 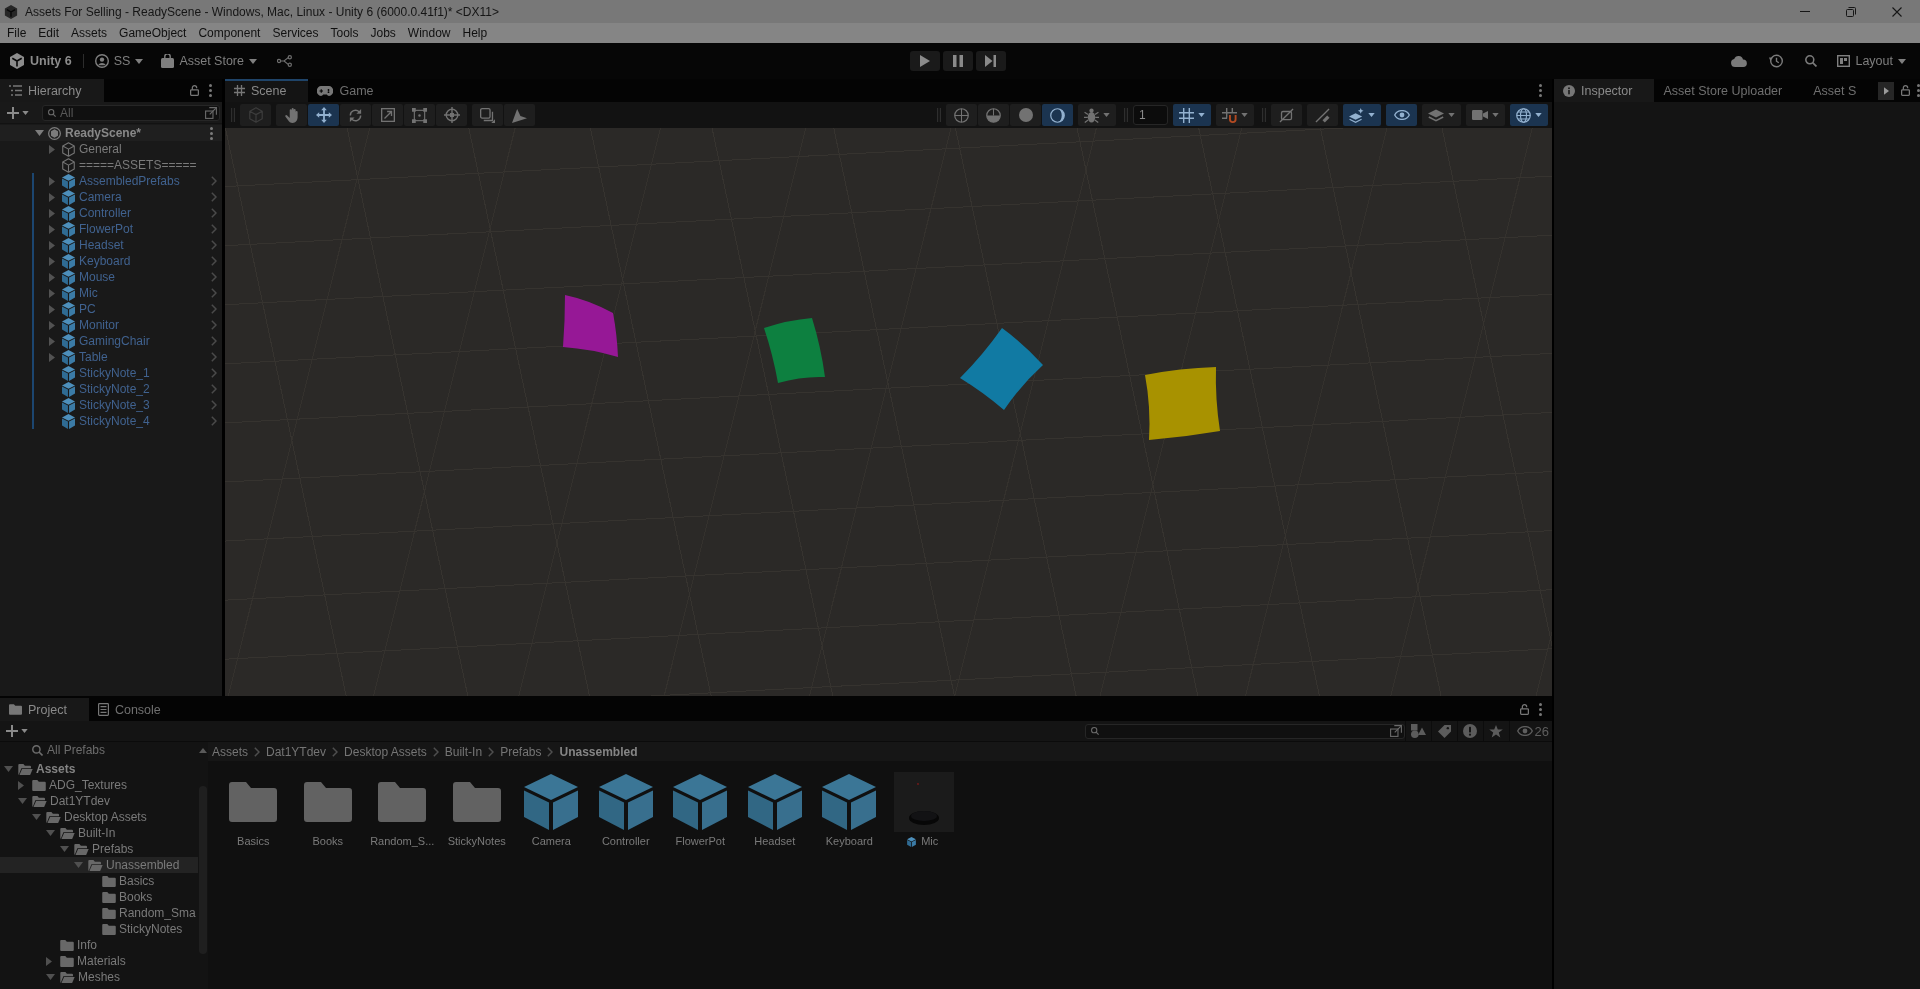 What do you see at coordinates (44, 709) in the screenshot?
I see `panel-tab: Project` at bounding box center [44, 709].